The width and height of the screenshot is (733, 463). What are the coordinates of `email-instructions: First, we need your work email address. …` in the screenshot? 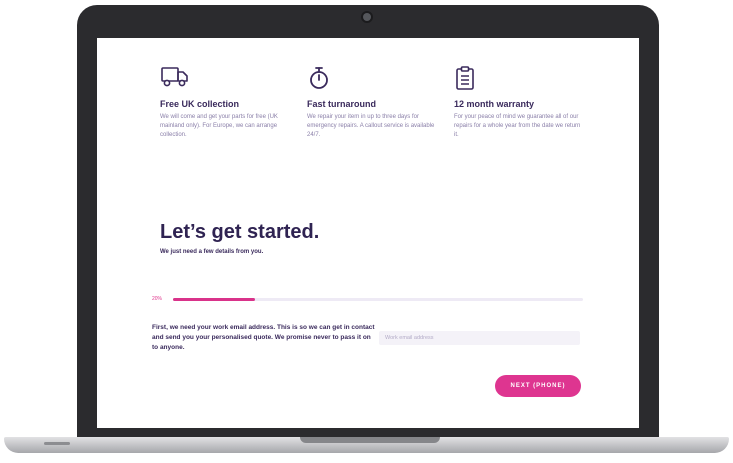 It's located at (263, 337).